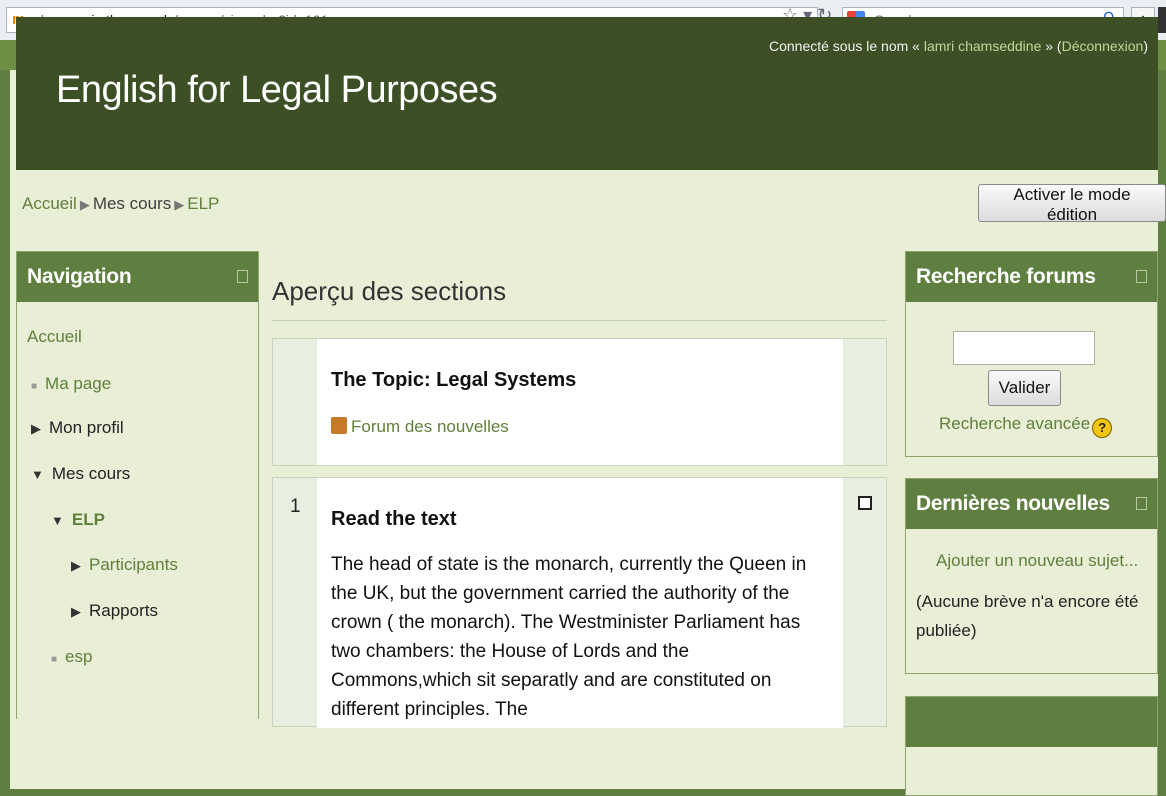 Image resolution: width=1166 pixels, height=796 pixels. Describe the element at coordinates (295, 506) in the screenshot. I see `section-number: 1` at that location.